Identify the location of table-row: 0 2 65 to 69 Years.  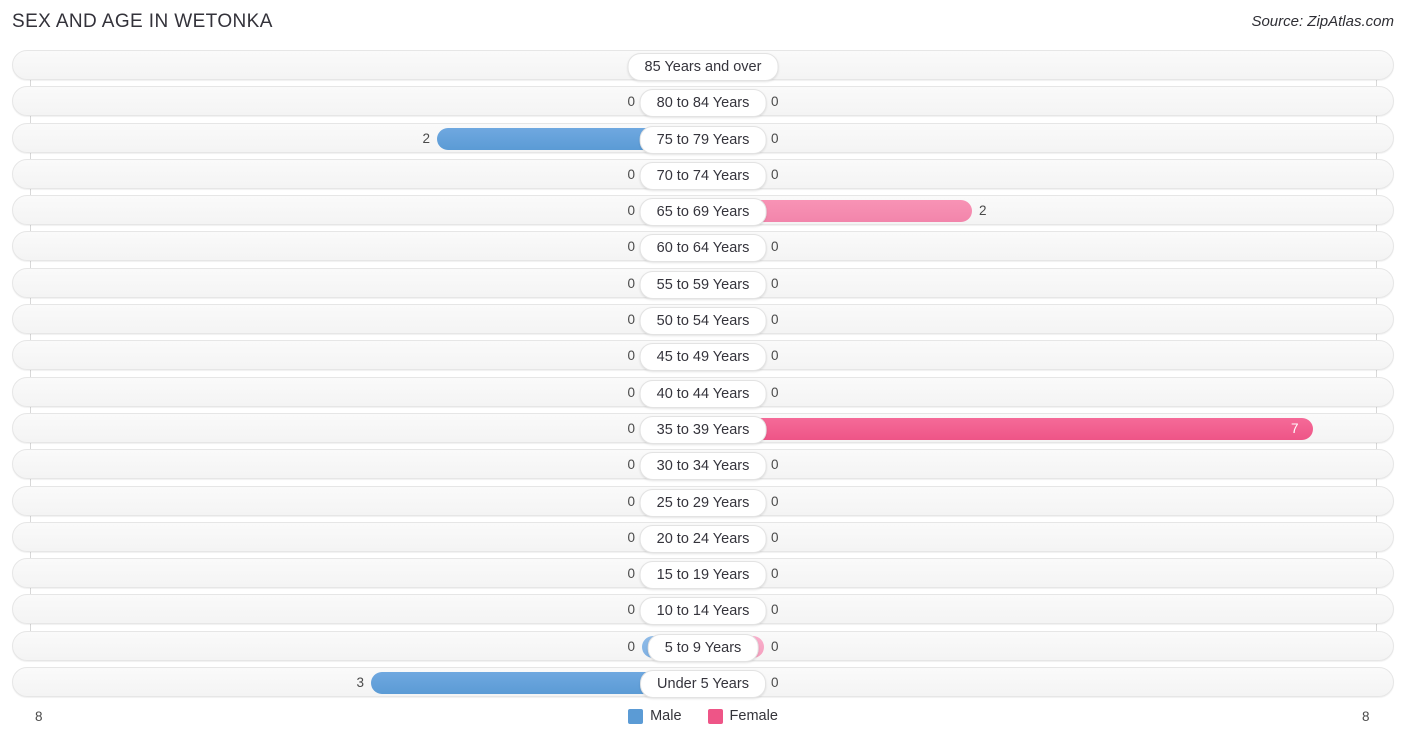
(703, 211).